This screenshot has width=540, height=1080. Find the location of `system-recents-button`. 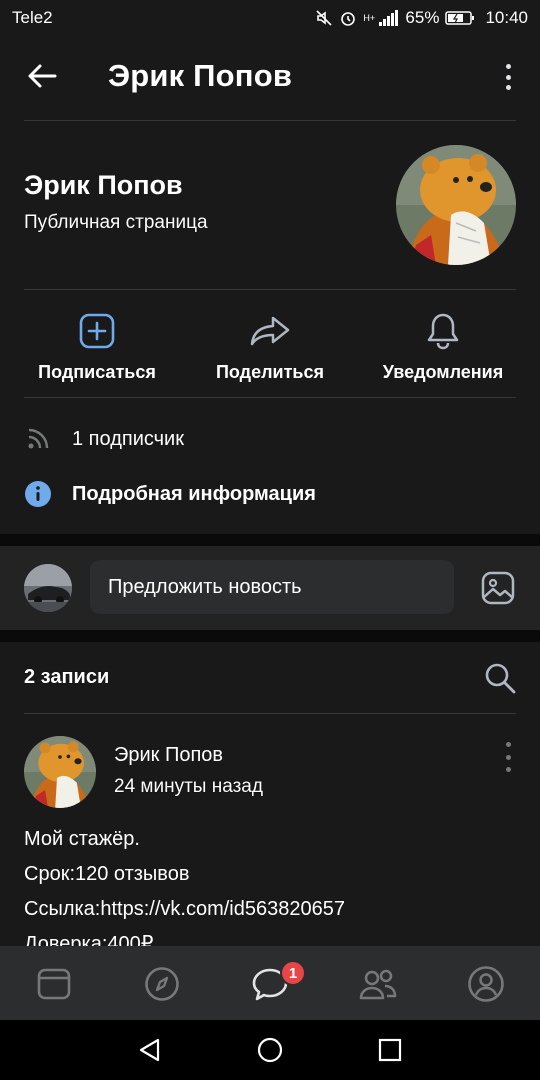

system-recents-button is located at coordinates (390, 1050).